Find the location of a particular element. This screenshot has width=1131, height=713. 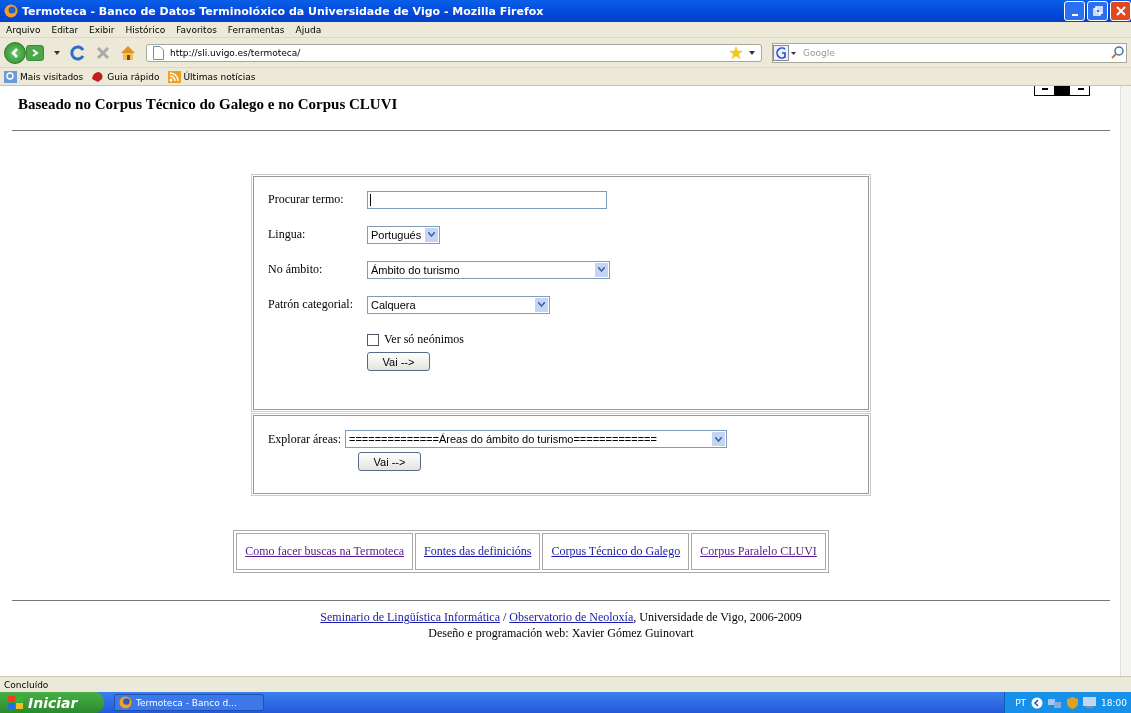

logo-drawing is located at coordinates (1062, 91).